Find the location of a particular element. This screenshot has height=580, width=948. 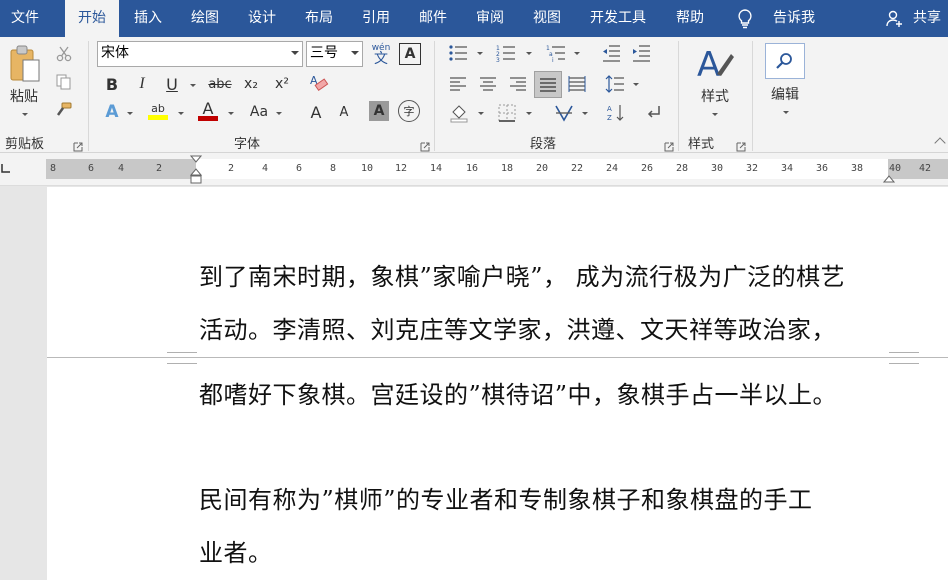

styles-icon: A is located at coordinates (715, 64).